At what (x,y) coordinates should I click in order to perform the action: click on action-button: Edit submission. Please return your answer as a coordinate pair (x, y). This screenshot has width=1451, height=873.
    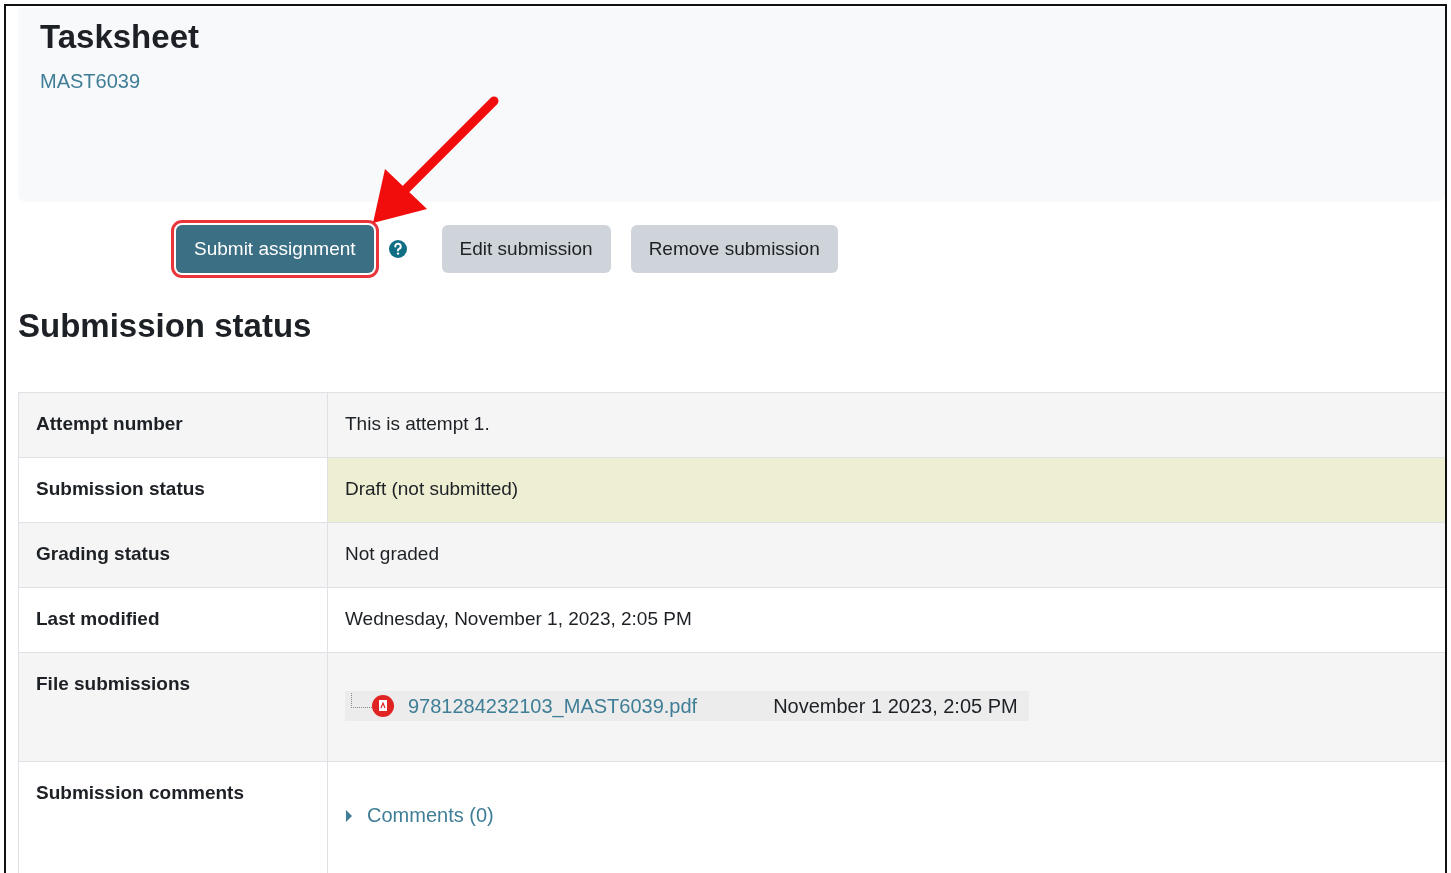
    Looking at the image, I should click on (526, 249).